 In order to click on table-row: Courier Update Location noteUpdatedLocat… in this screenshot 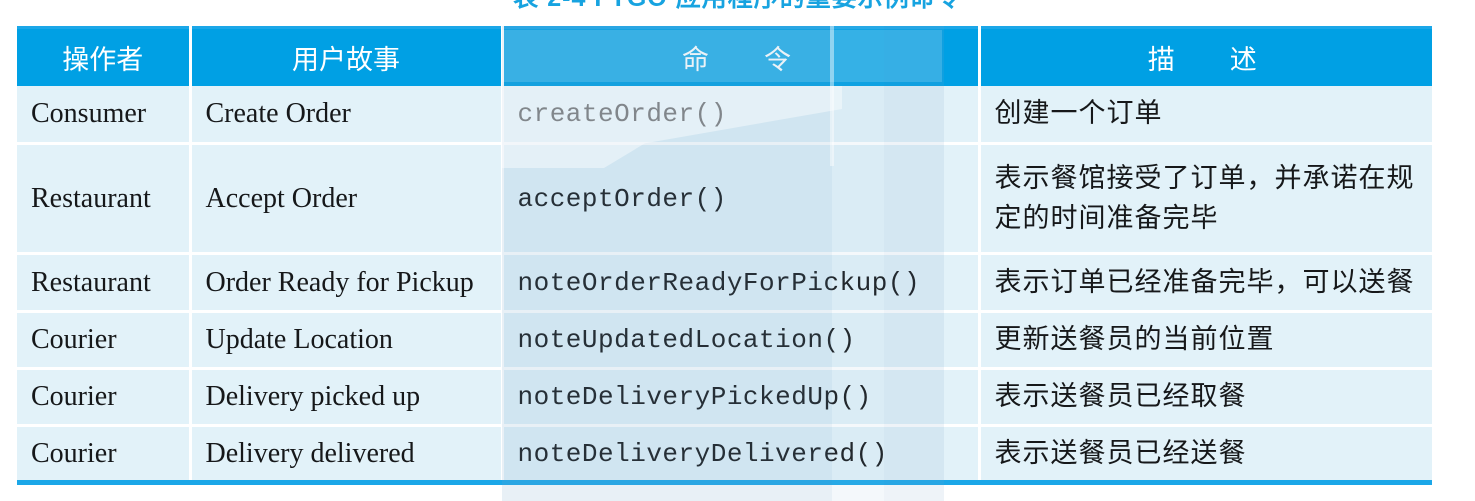, I will do `click(724, 340)`.